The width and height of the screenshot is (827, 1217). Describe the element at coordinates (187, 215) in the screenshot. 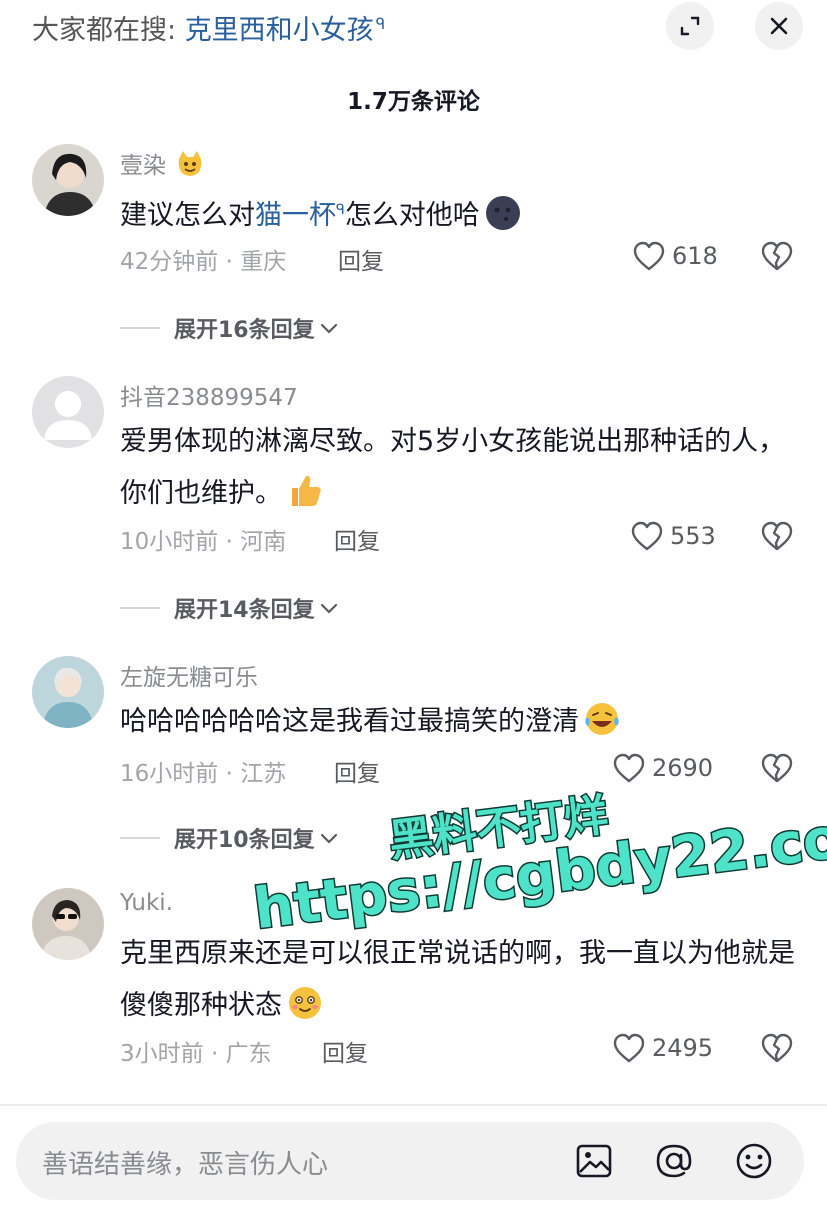

I see `comment-text-part: 建议怎么对` at that location.